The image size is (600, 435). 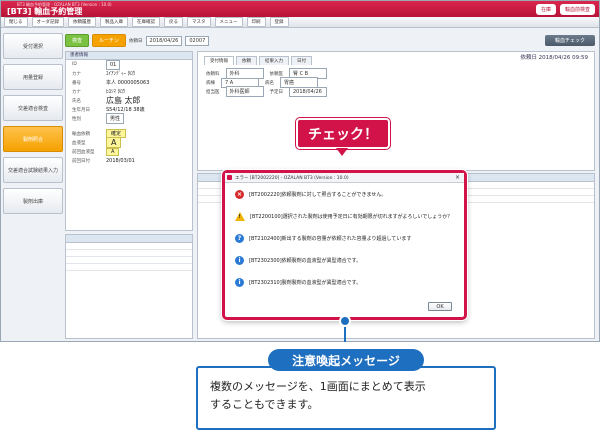 I want to click on blood-row: 前回日付 2018/03/01, so click(x=129, y=160).